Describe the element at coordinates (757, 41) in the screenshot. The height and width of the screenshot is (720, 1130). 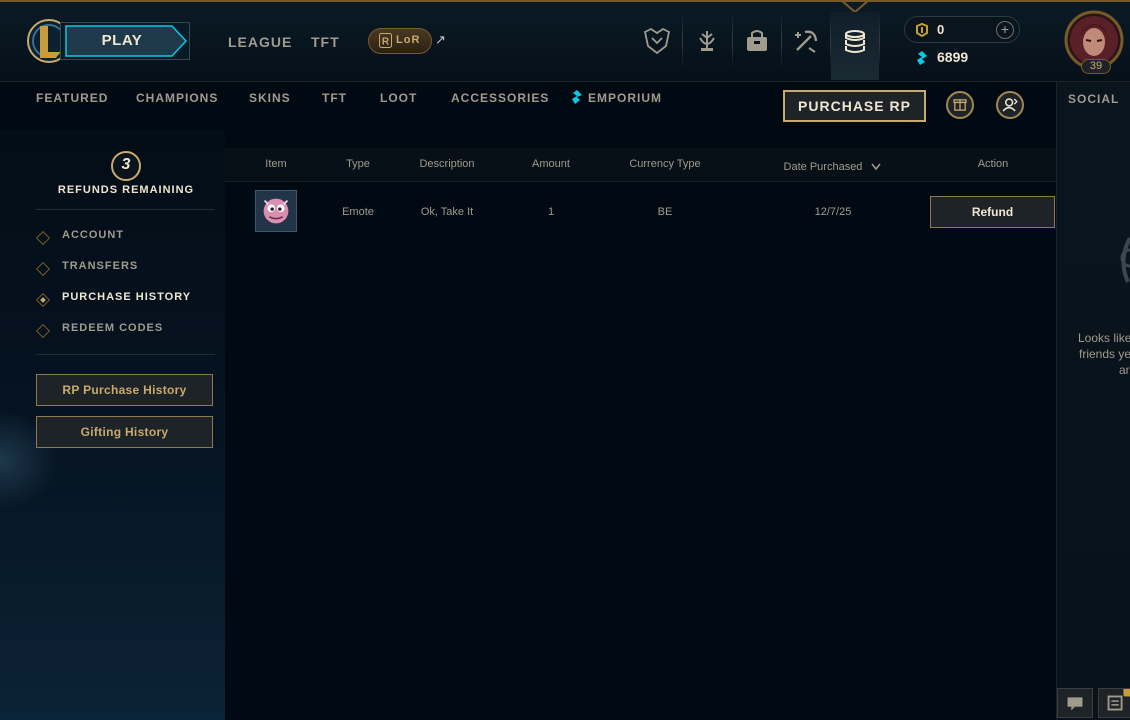
I see `collection-icon` at that location.